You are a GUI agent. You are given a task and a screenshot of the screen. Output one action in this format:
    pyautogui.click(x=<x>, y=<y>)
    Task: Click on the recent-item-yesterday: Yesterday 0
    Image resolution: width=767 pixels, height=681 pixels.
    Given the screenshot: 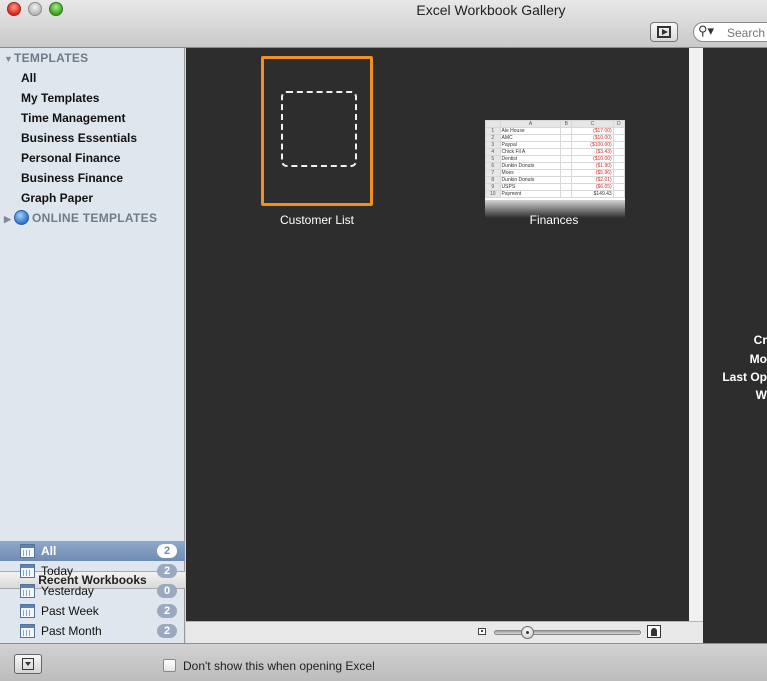 What is the action you would take?
    pyautogui.click(x=92, y=591)
    